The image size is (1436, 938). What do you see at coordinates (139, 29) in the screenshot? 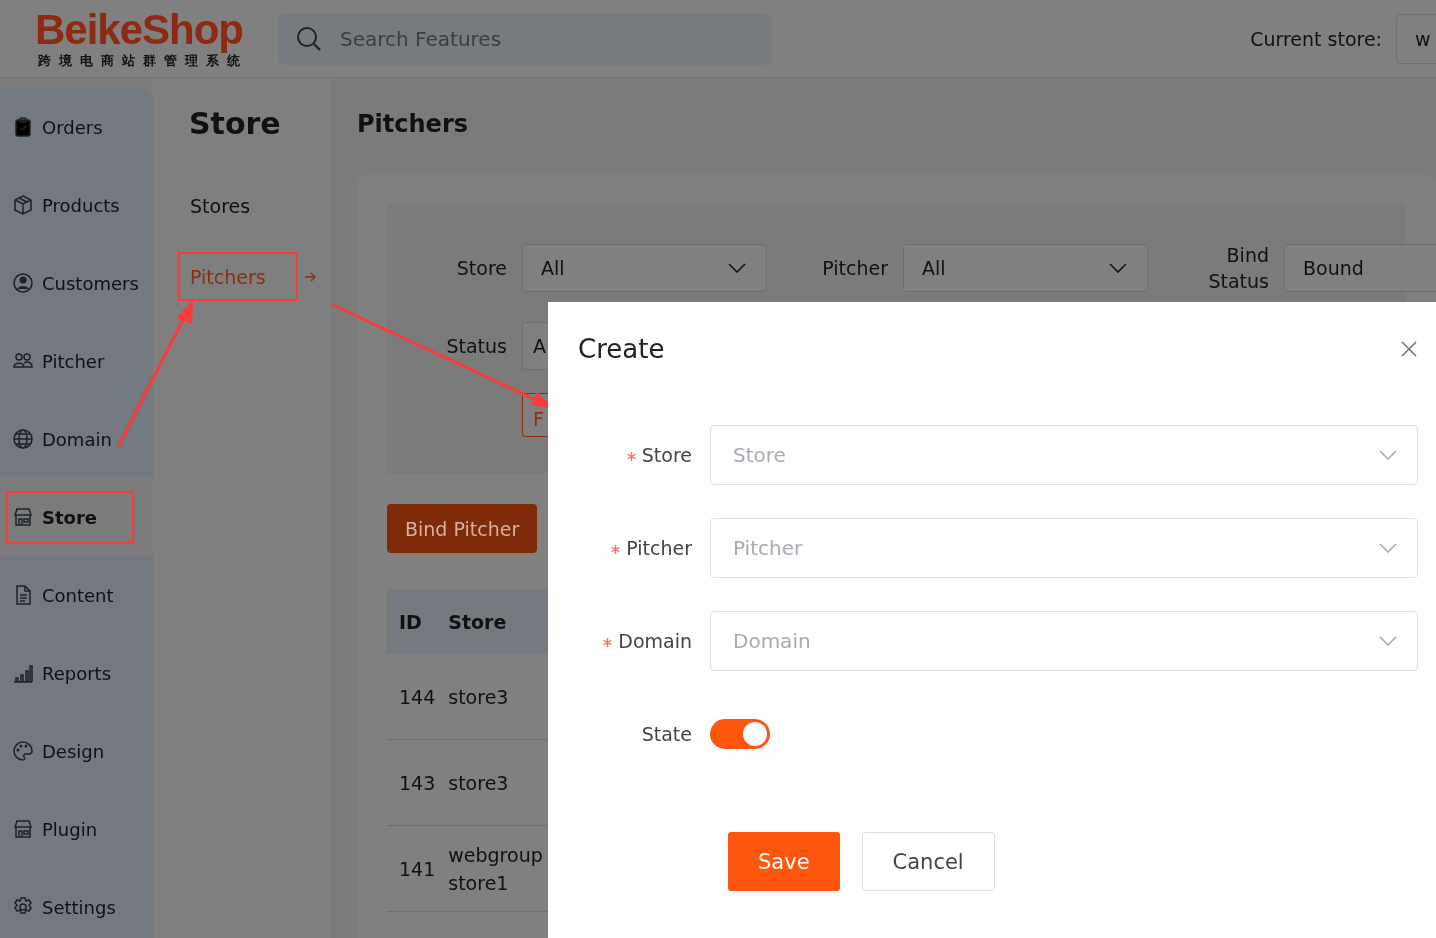
I see `logo: BeikeShop` at bounding box center [139, 29].